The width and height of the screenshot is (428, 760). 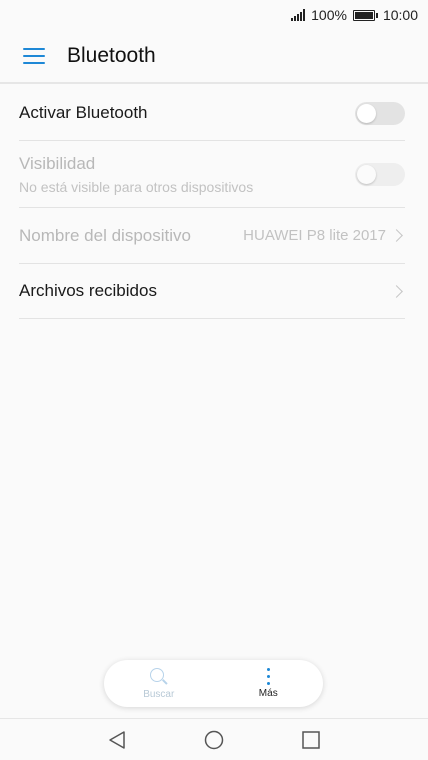 What do you see at coordinates (212, 113) in the screenshot?
I see `activar-bluetooth-row: Activar Bluetooth` at bounding box center [212, 113].